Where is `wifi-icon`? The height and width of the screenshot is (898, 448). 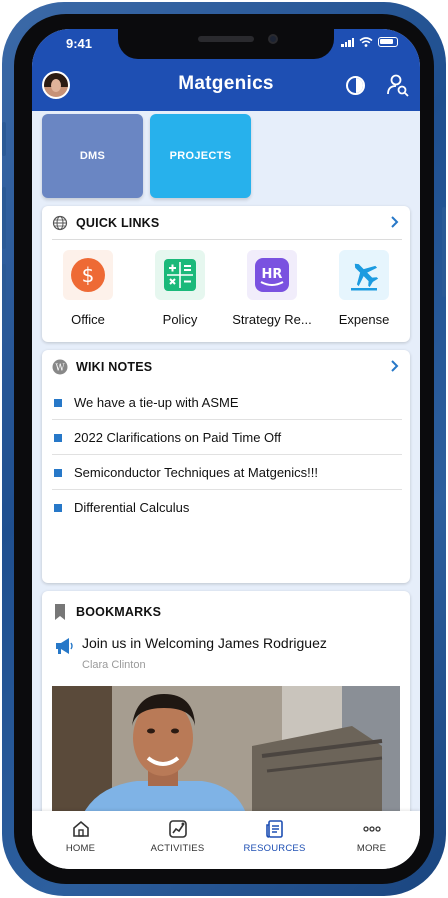
wifi-icon is located at coordinates (366, 42).